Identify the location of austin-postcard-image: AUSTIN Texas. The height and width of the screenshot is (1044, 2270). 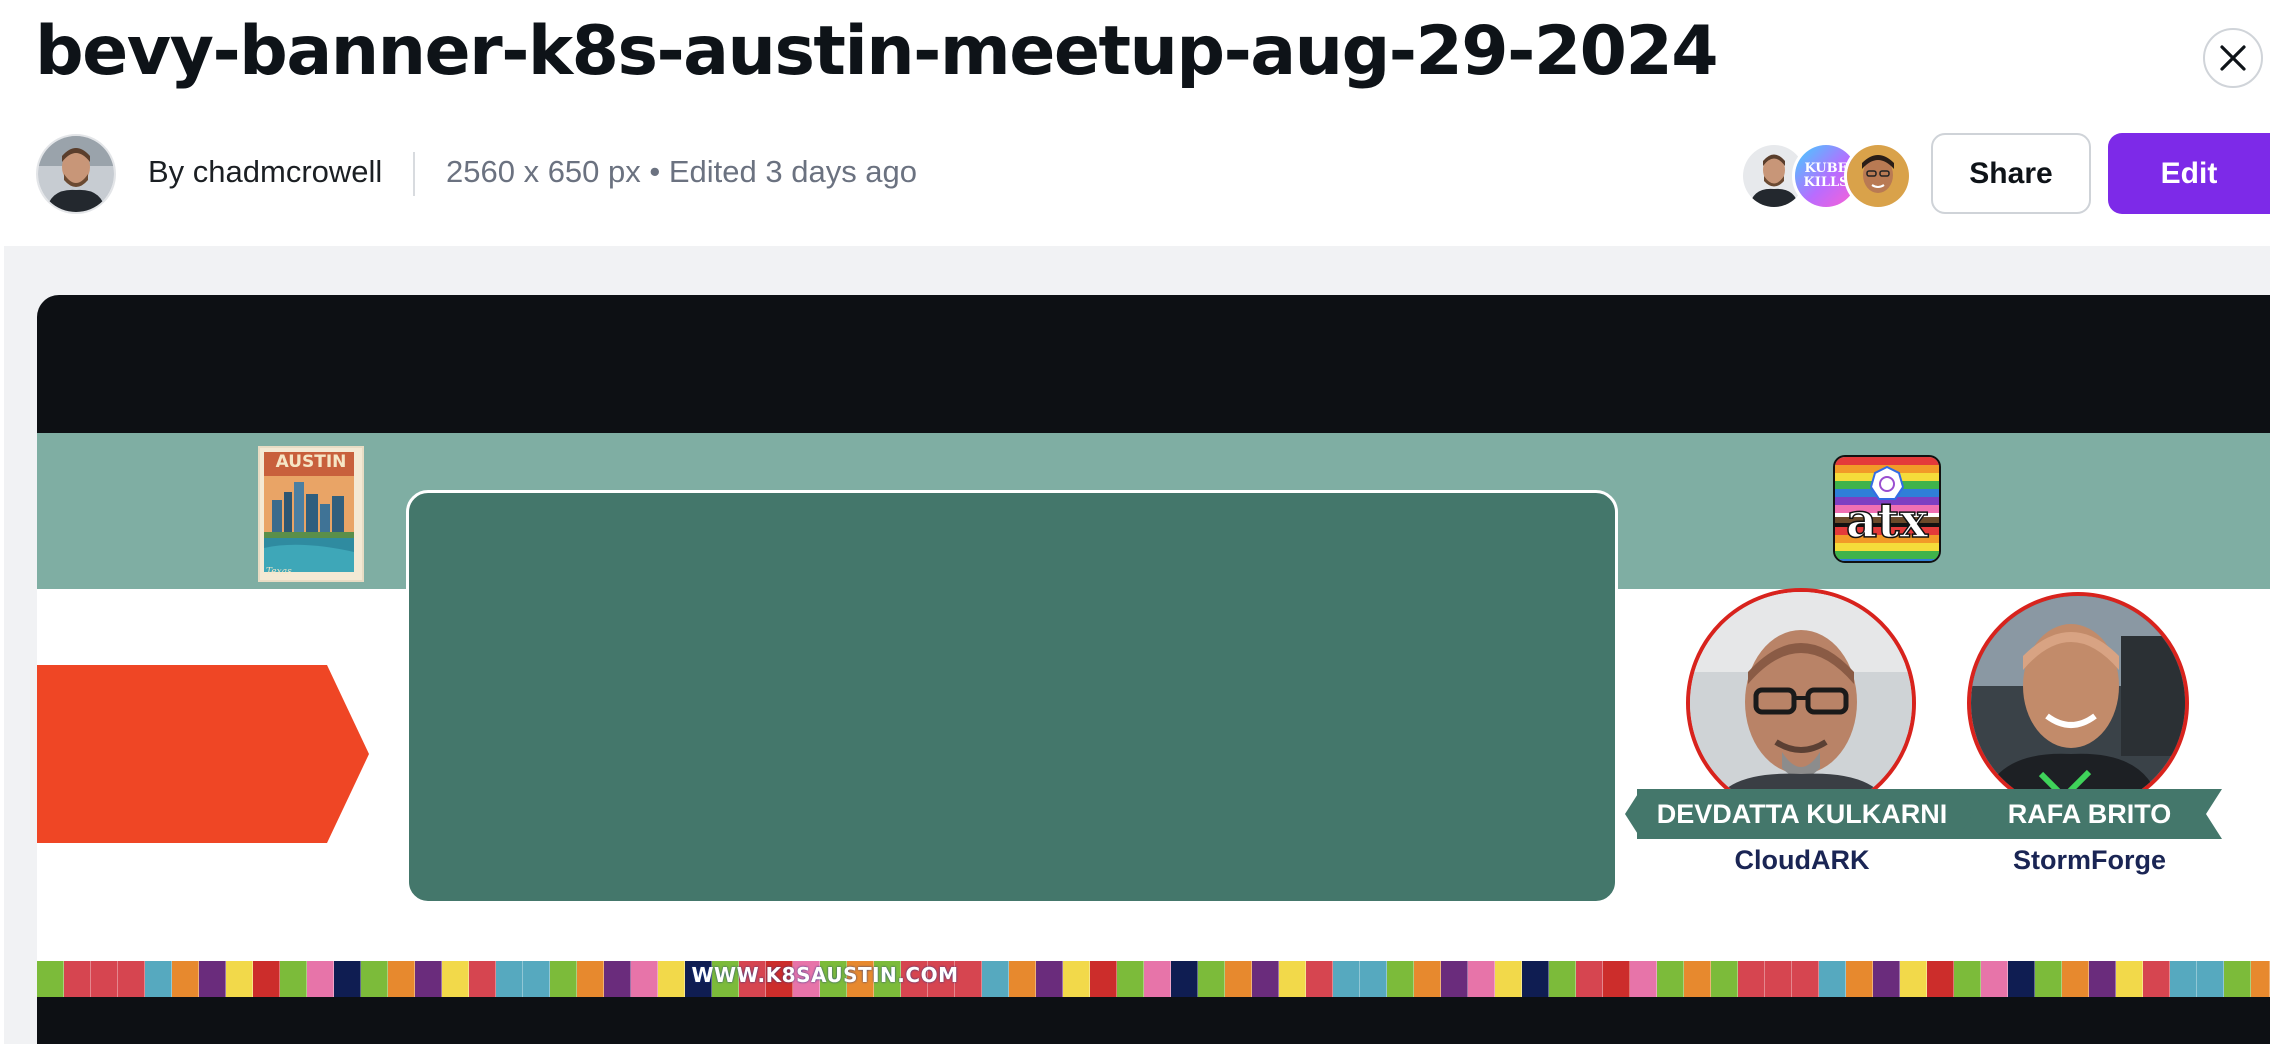
(311, 514).